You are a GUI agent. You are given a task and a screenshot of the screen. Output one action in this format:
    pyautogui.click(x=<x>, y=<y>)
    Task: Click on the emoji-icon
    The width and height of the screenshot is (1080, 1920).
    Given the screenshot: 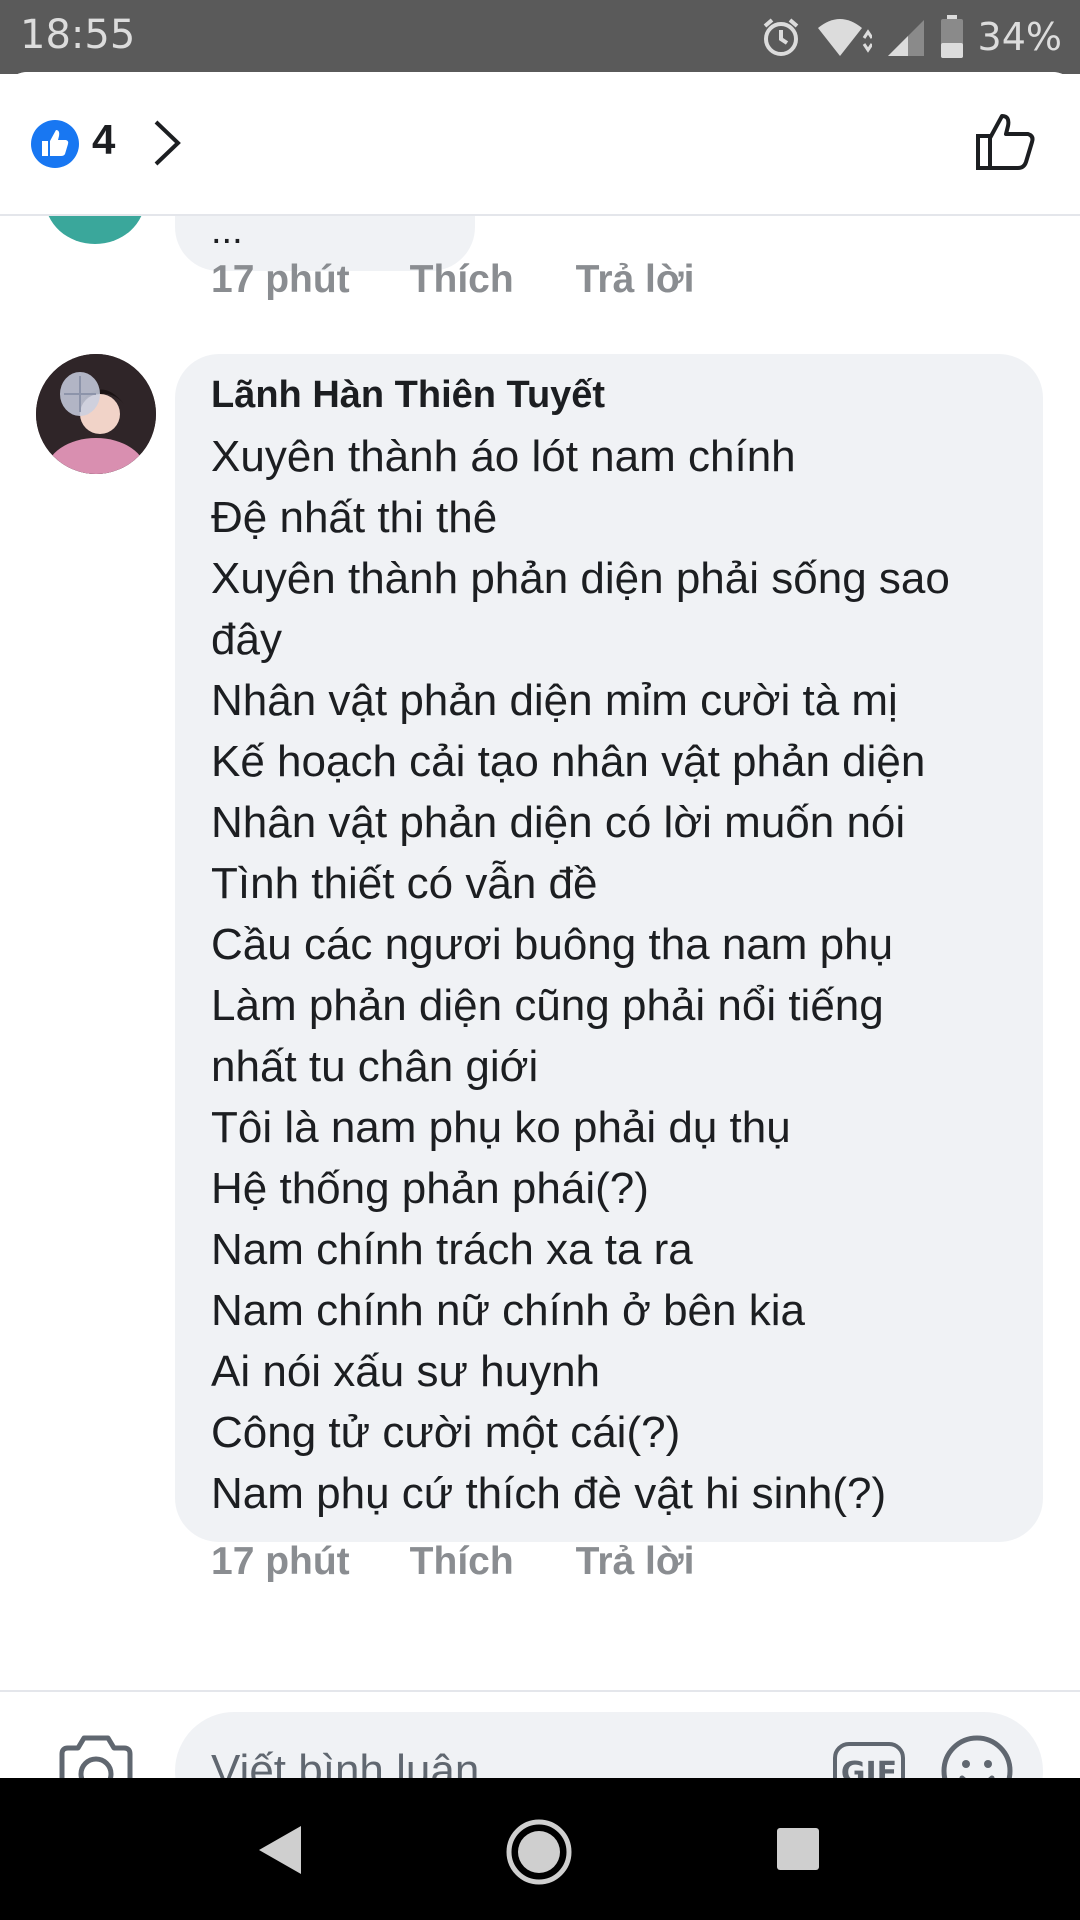 What is the action you would take?
    pyautogui.click(x=977, y=1756)
    